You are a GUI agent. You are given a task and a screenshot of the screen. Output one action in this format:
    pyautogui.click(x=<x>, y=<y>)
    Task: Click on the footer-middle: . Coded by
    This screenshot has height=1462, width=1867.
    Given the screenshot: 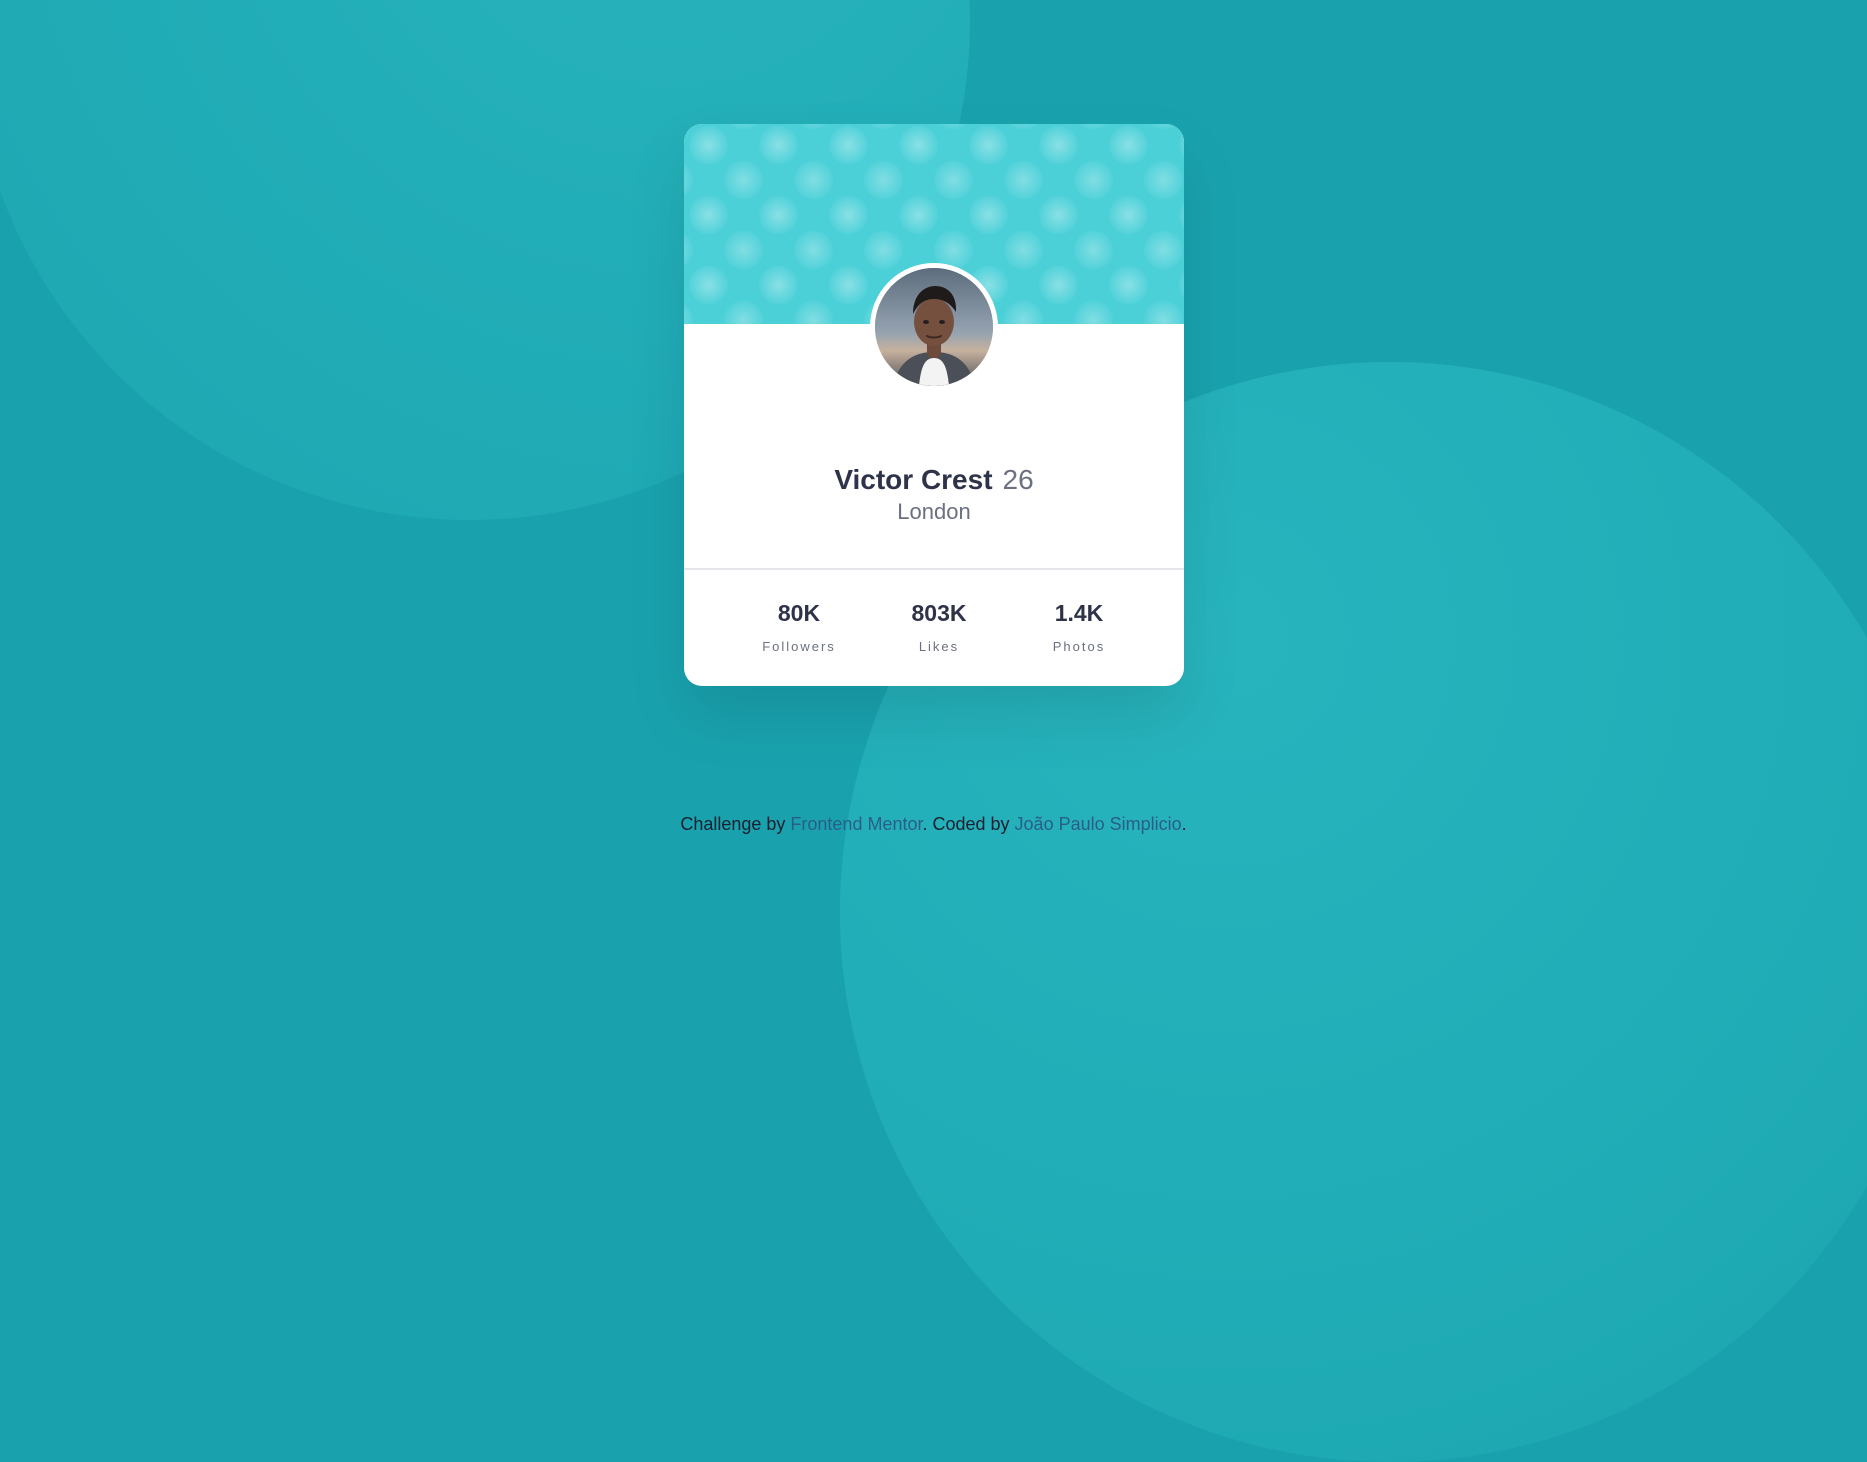 What is the action you would take?
    pyautogui.click(x=968, y=824)
    